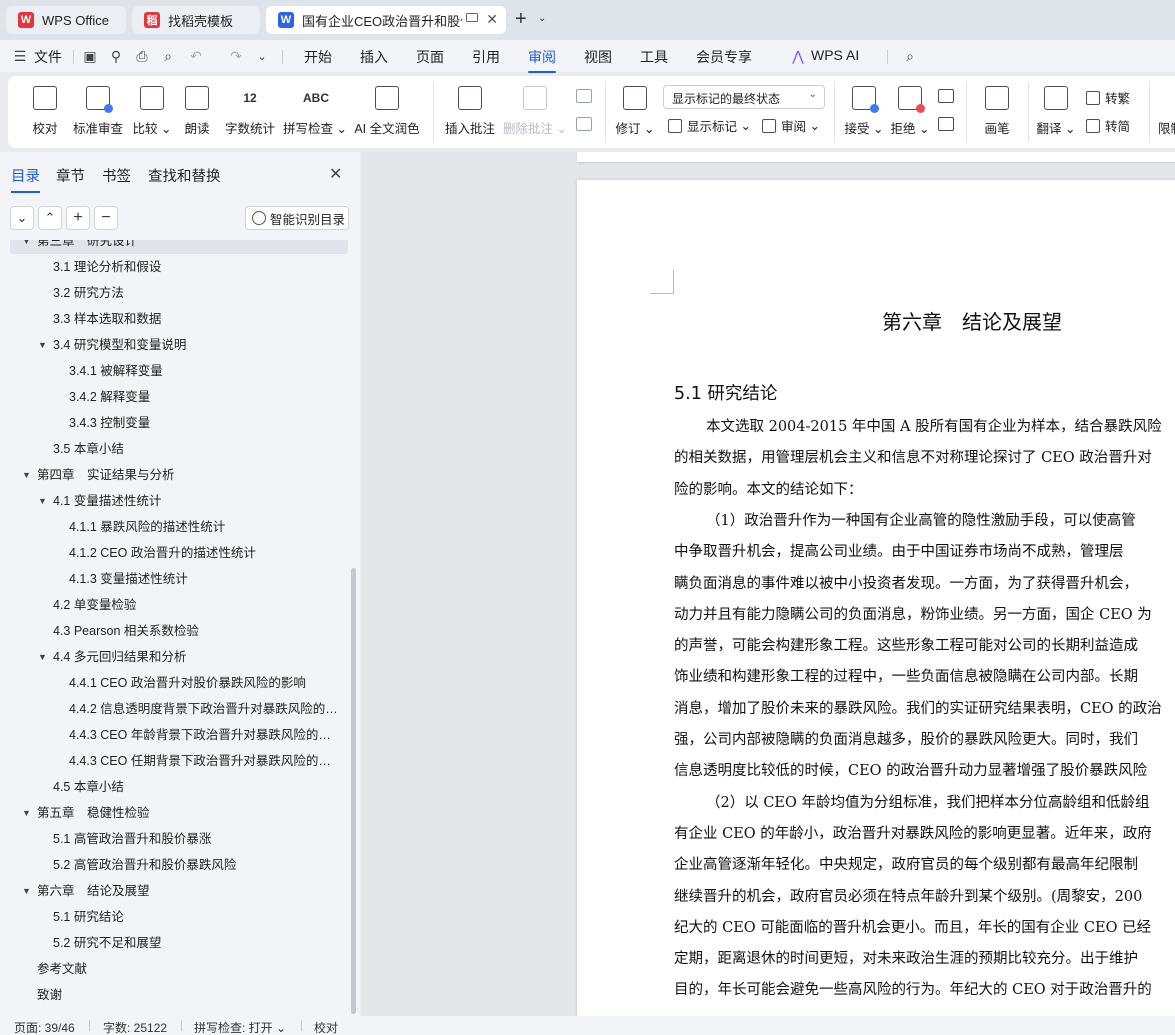 The width and height of the screenshot is (1175, 1035). What do you see at coordinates (486, 57) in the screenshot?
I see `menu-references: 引用` at bounding box center [486, 57].